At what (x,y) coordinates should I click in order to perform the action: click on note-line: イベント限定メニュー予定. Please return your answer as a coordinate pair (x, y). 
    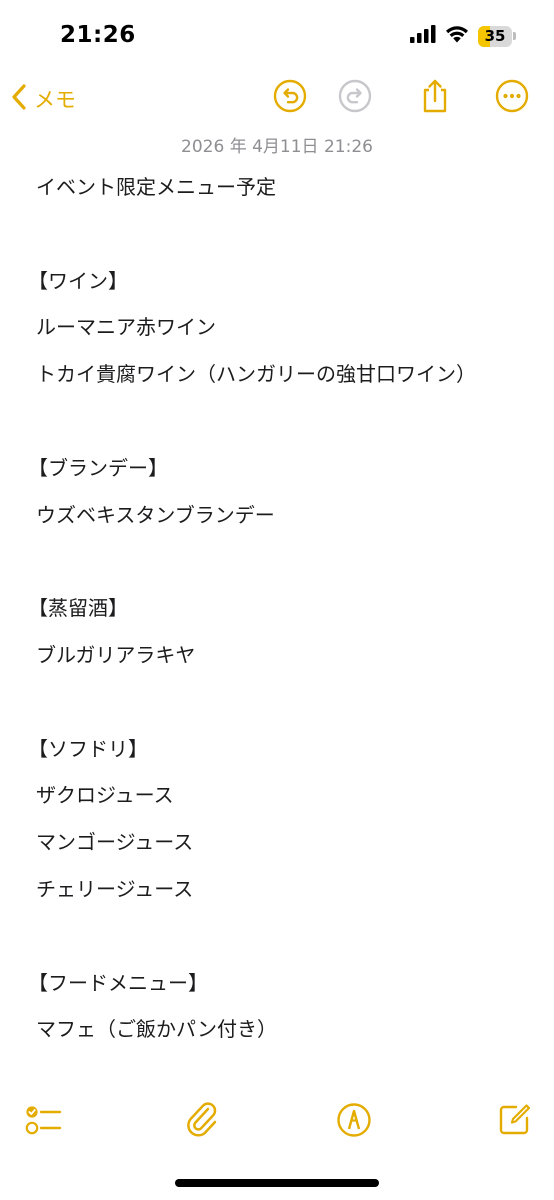
    Looking at the image, I should click on (156, 187).